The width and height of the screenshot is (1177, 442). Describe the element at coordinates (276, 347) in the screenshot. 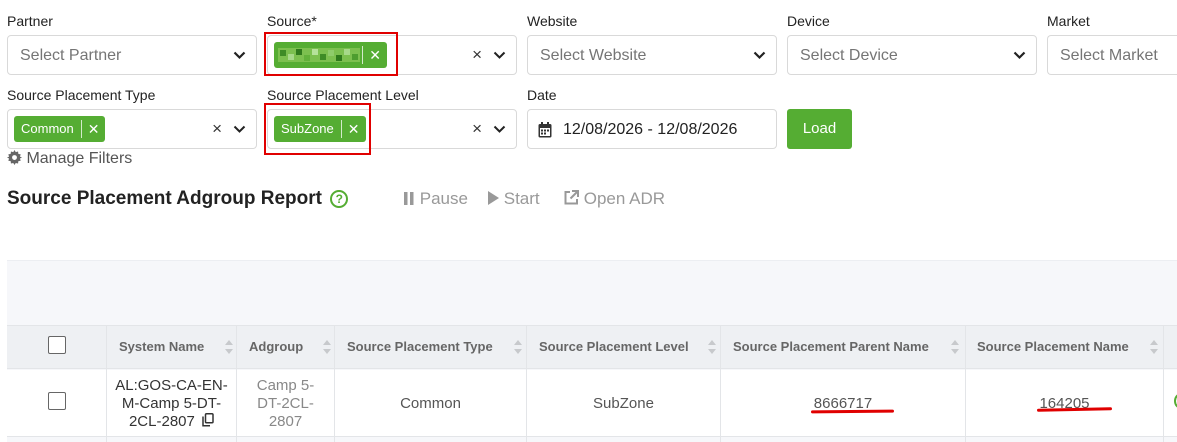

I see `column-header-adgroup: Adgroup` at that location.